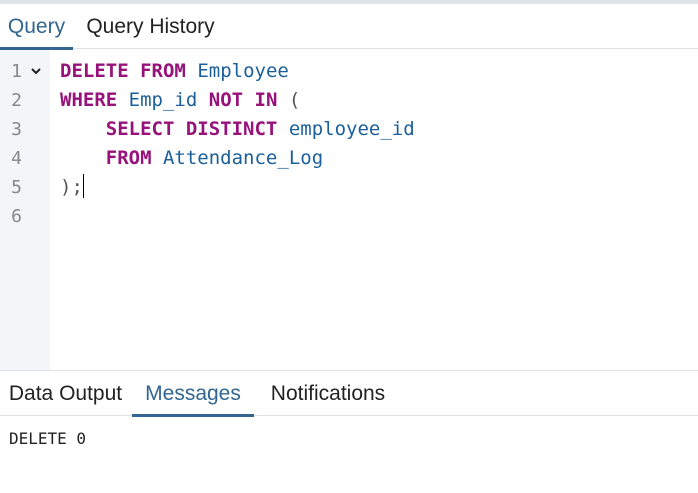 This screenshot has width=698, height=493. What do you see at coordinates (349, 27) in the screenshot?
I see `editor-tabs: Query Query History` at bounding box center [349, 27].